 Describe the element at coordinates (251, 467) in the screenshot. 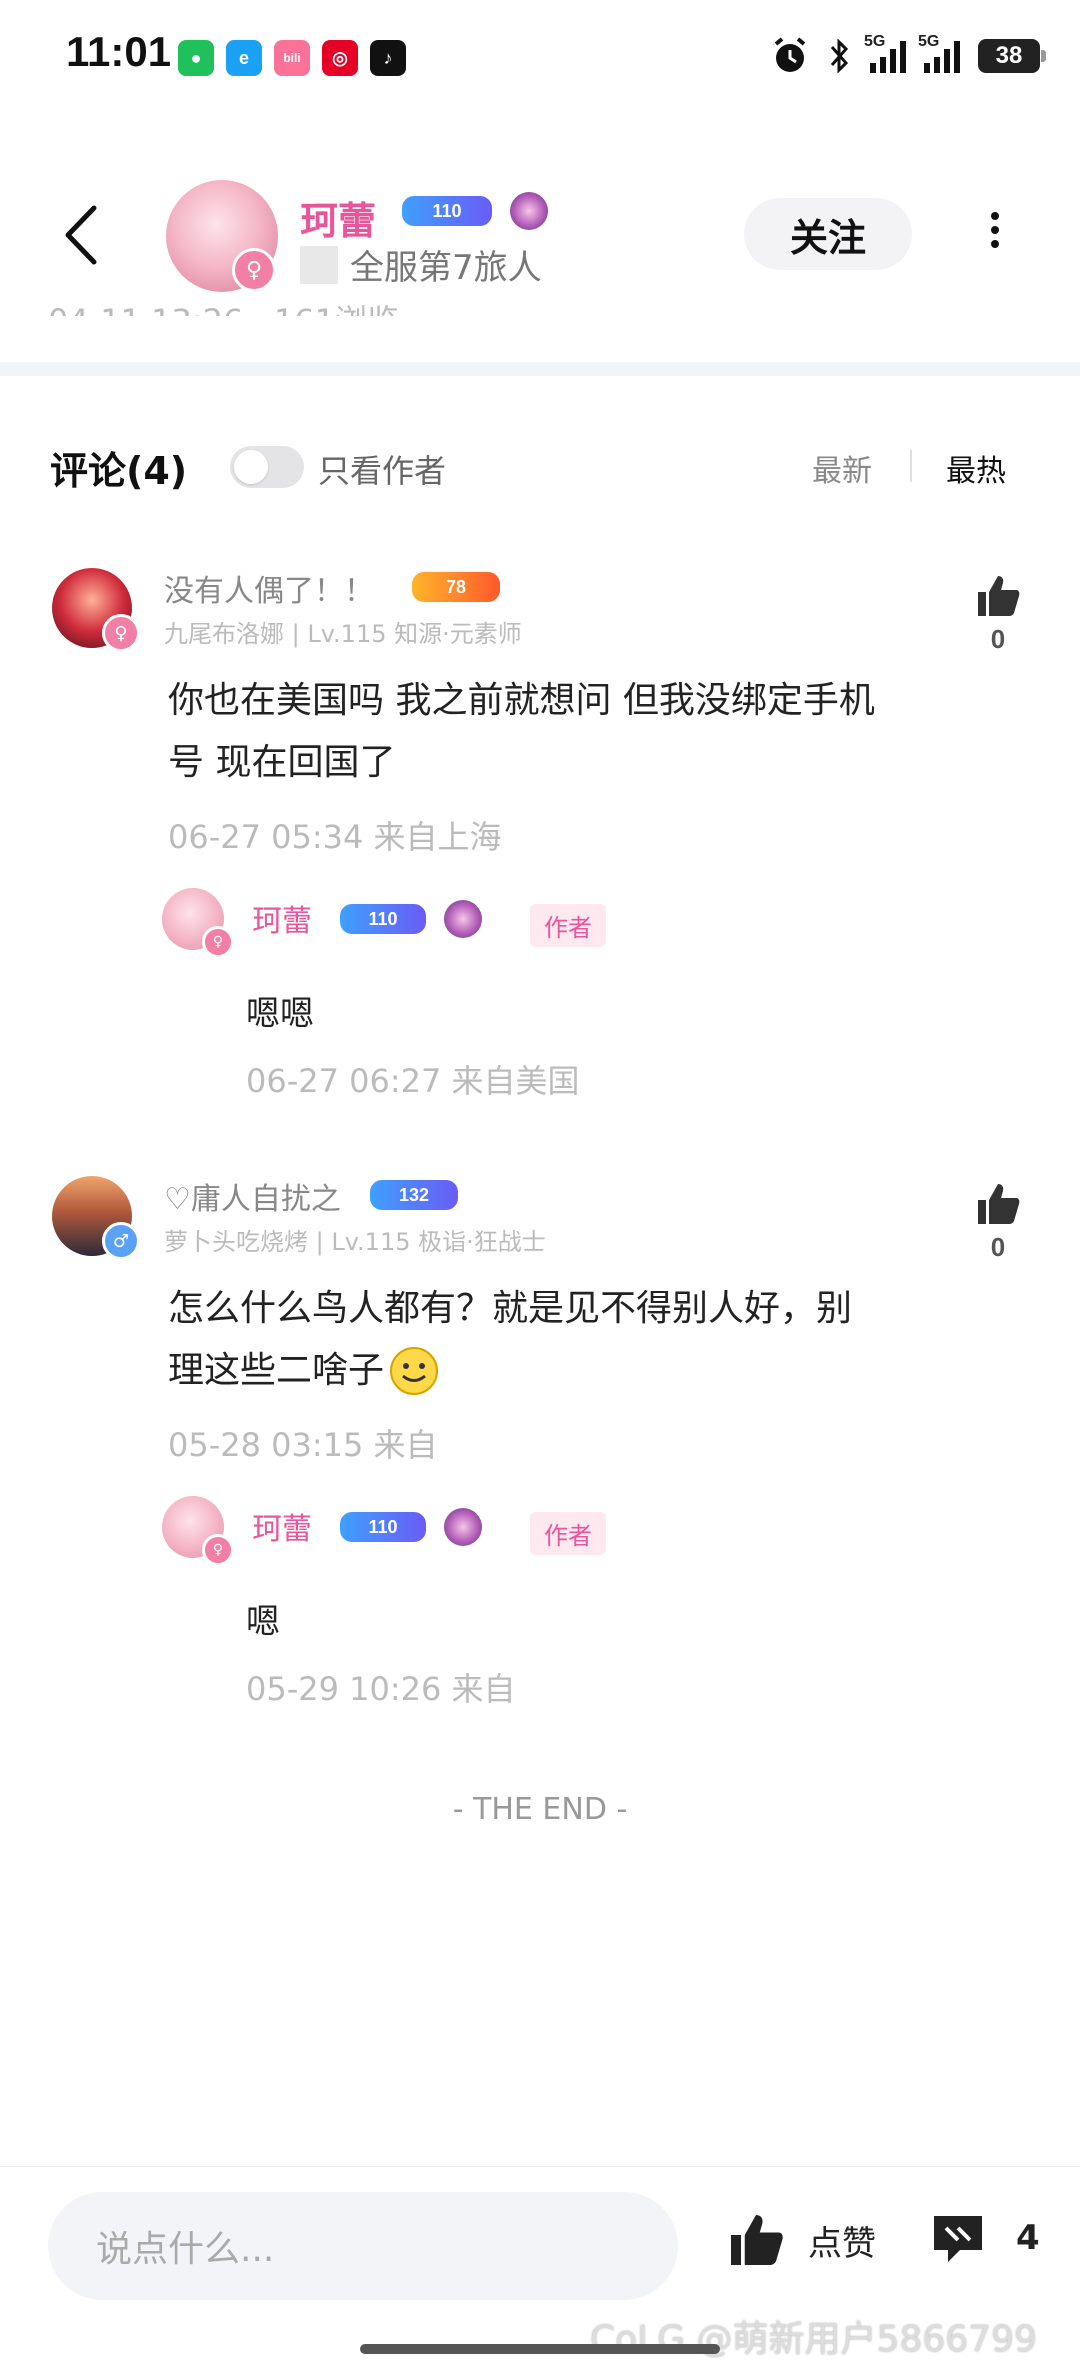

I see `toggle-knob` at that location.